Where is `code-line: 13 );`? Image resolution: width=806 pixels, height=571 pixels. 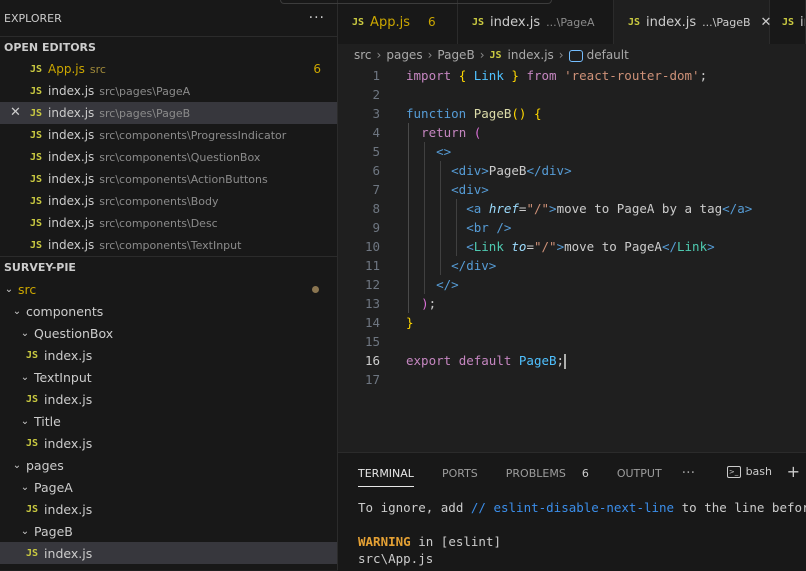 code-line: 13 ); is located at coordinates (572, 303).